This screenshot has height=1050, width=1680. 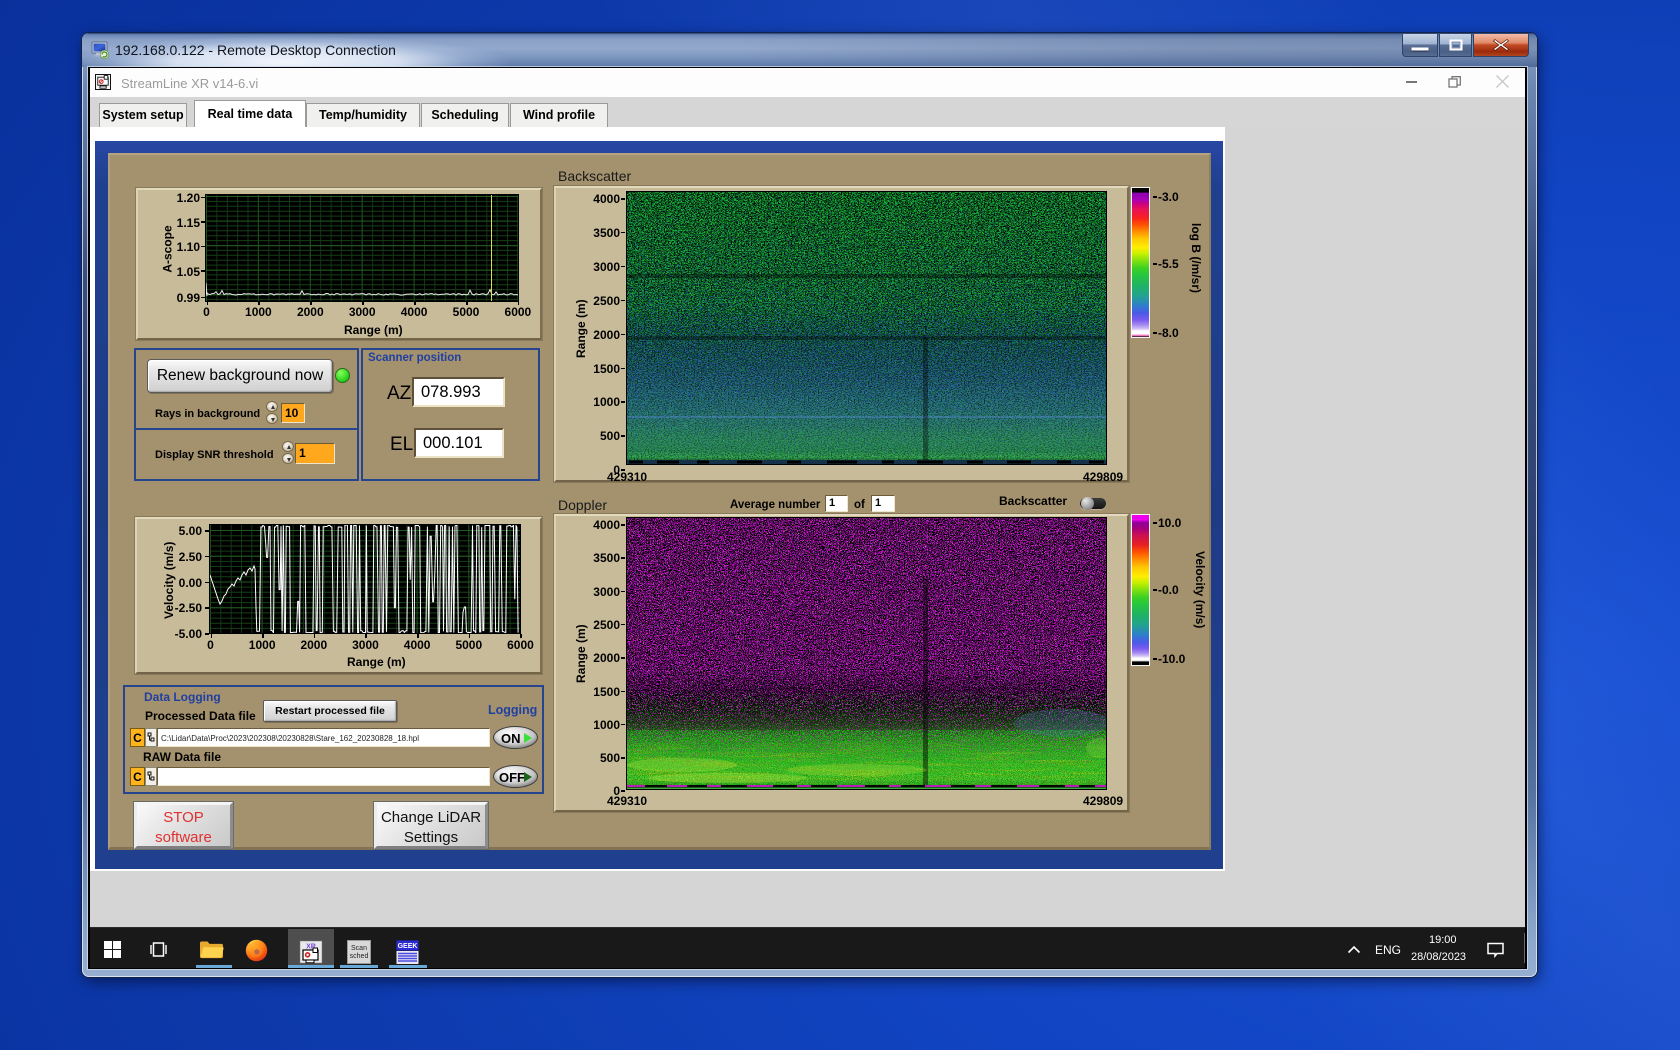 I want to click on svg-text: GEEK, so click(x=408, y=946).